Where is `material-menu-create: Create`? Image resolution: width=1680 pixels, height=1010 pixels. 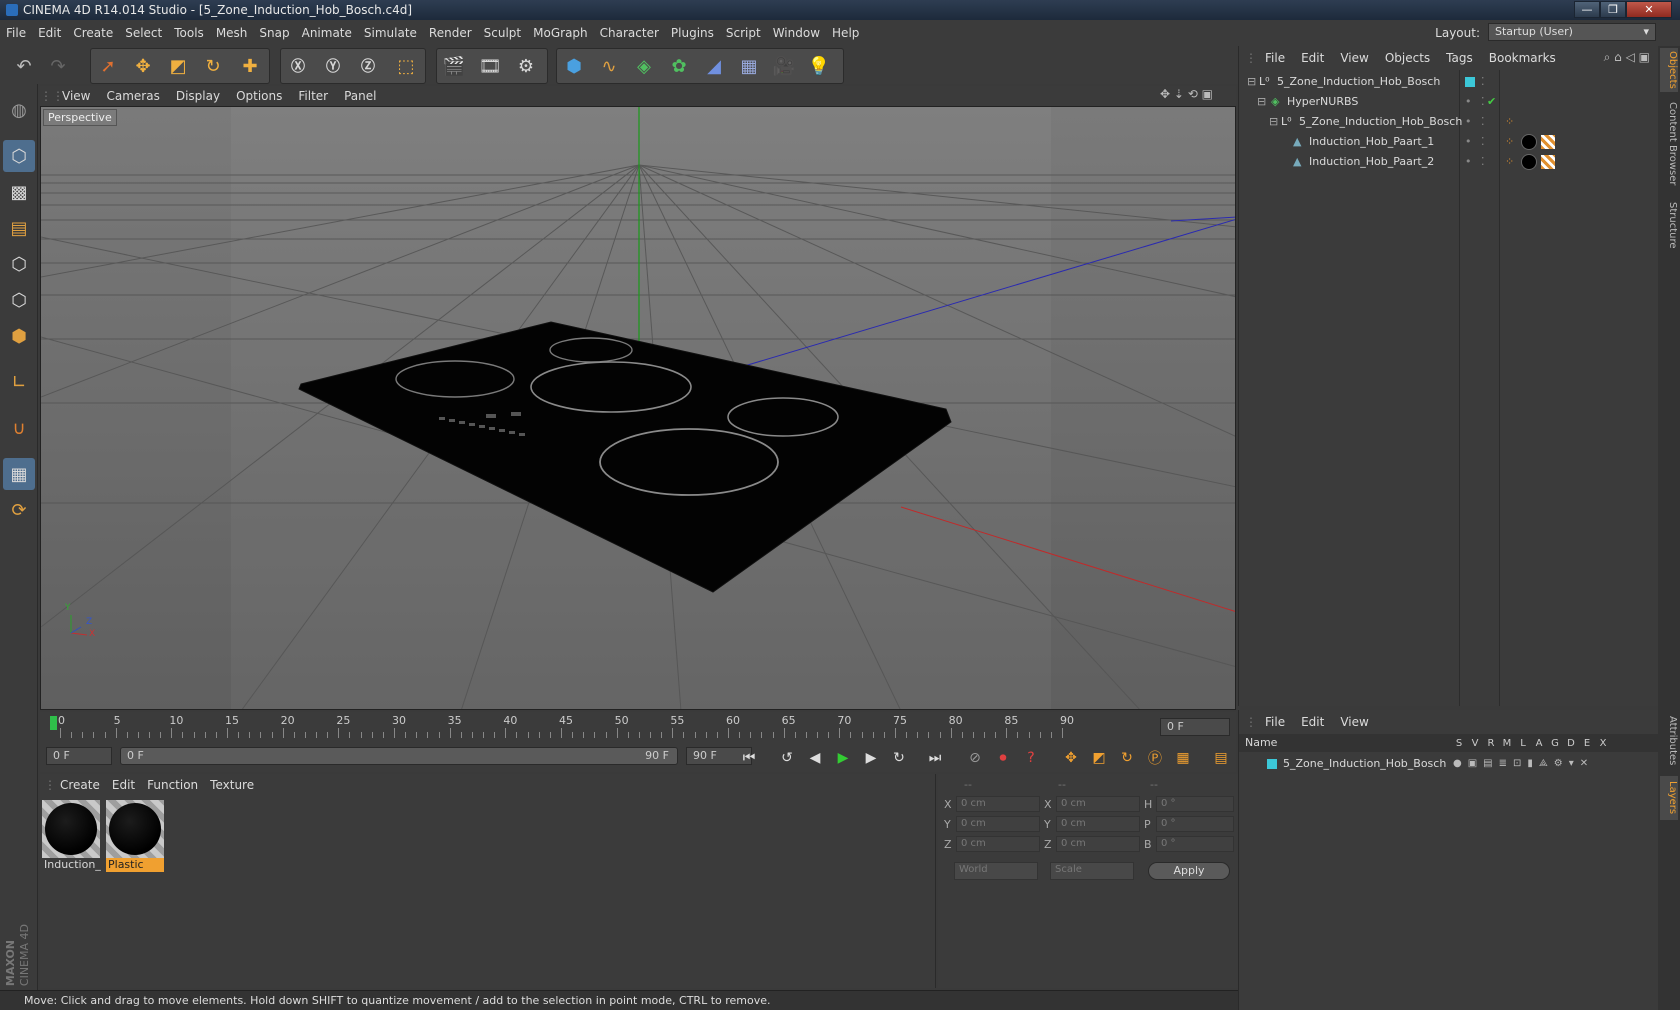 material-menu-create: Create is located at coordinates (80, 785).